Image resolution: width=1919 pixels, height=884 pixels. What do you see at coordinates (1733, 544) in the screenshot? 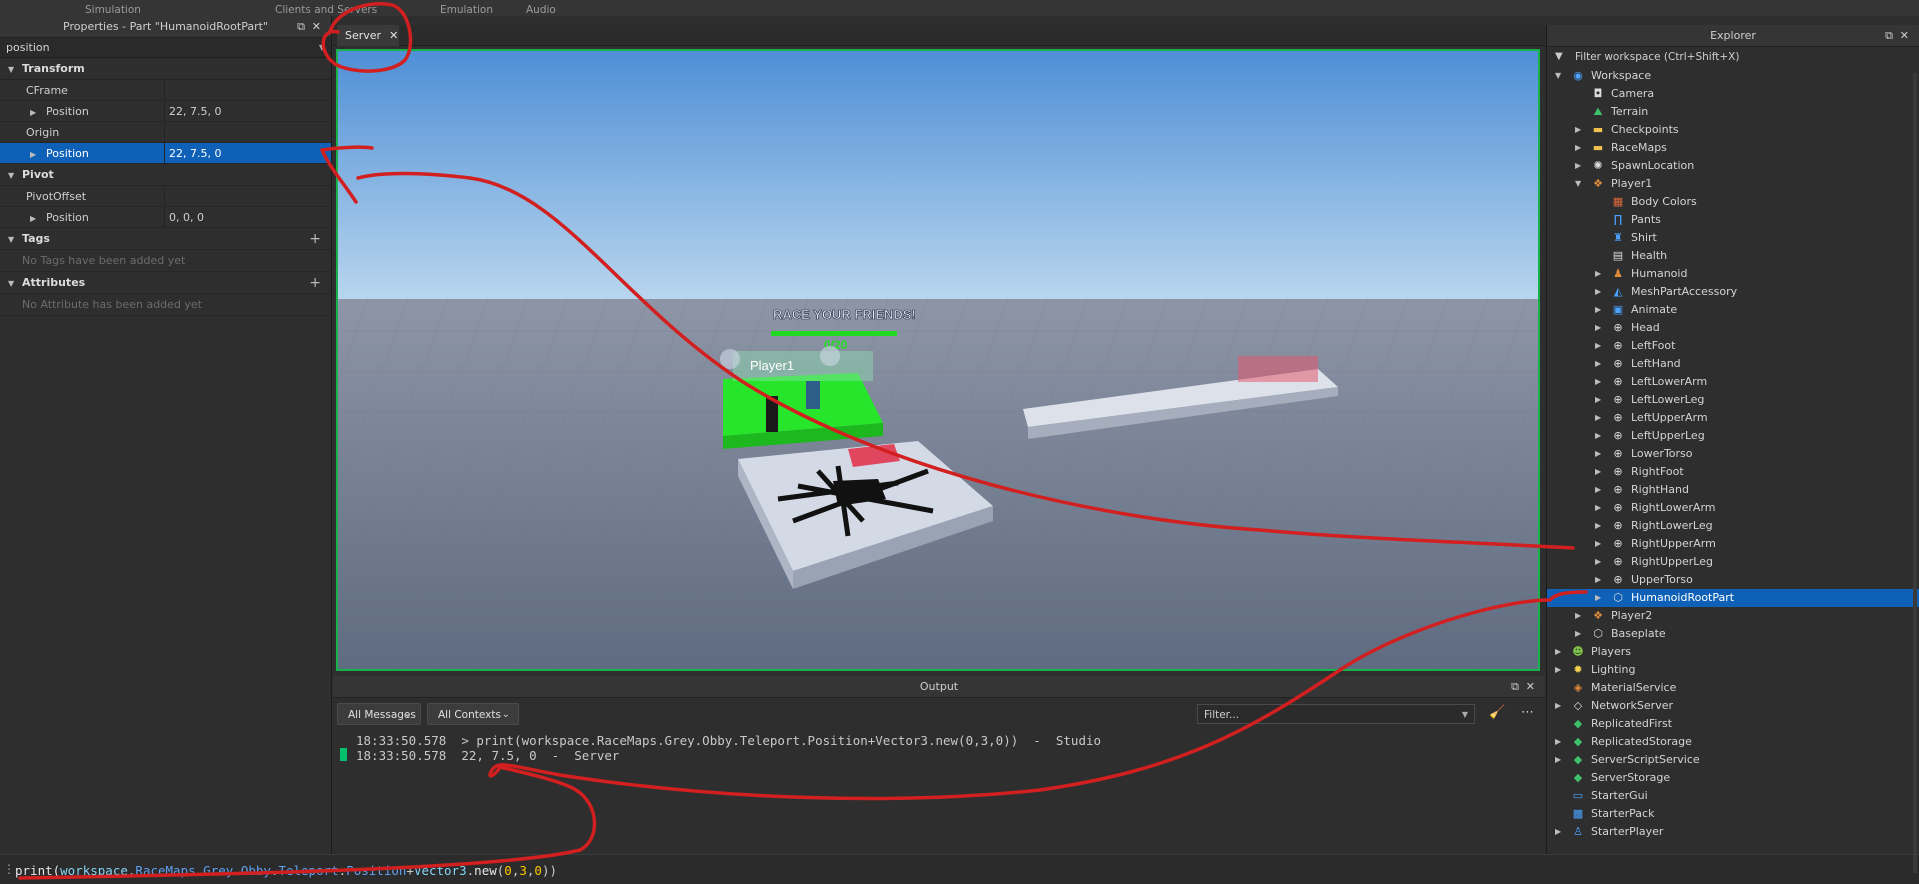
I see `explorer-item-rightupperarm: ▶ ⊕ RightUpperArm` at bounding box center [1733, 544].